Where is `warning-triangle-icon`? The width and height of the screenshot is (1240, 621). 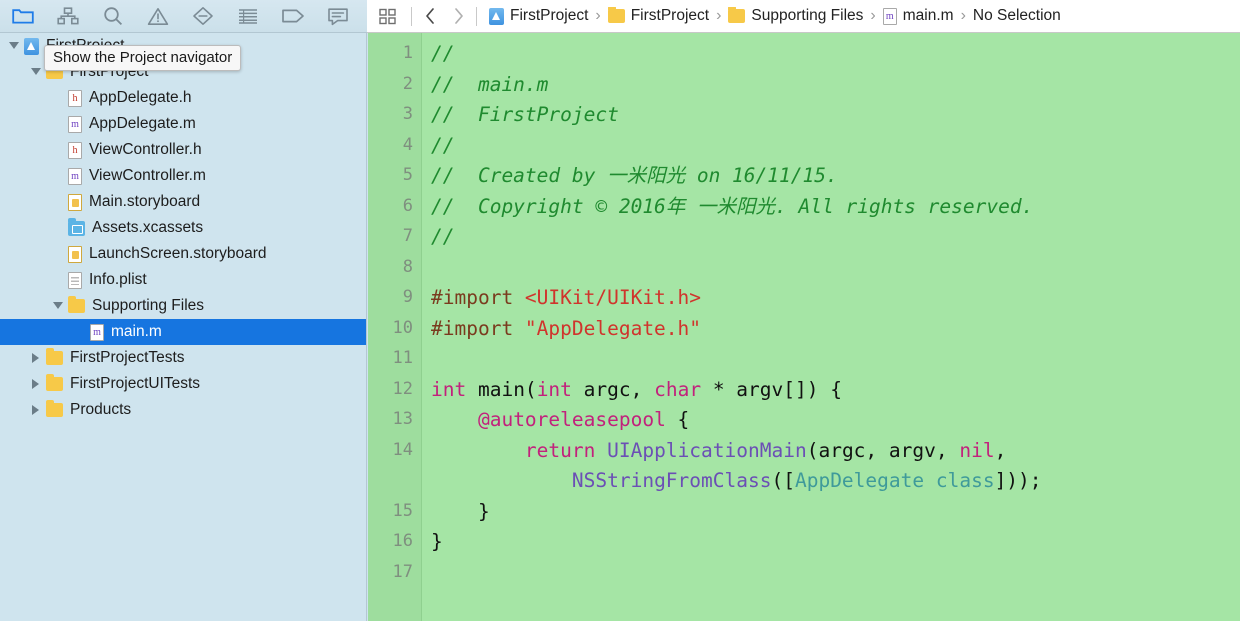
warning-triangle-icon is located at coordinates (157, 16).